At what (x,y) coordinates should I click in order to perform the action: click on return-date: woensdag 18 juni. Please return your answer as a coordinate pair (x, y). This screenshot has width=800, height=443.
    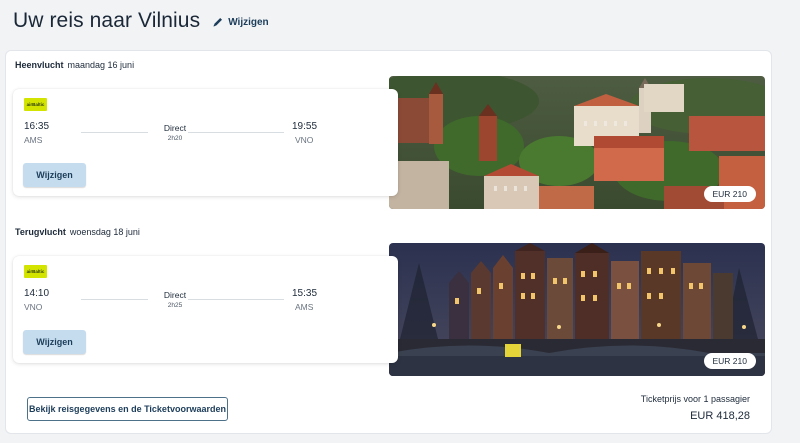
    Looking at the image, I should click on (104, 232).